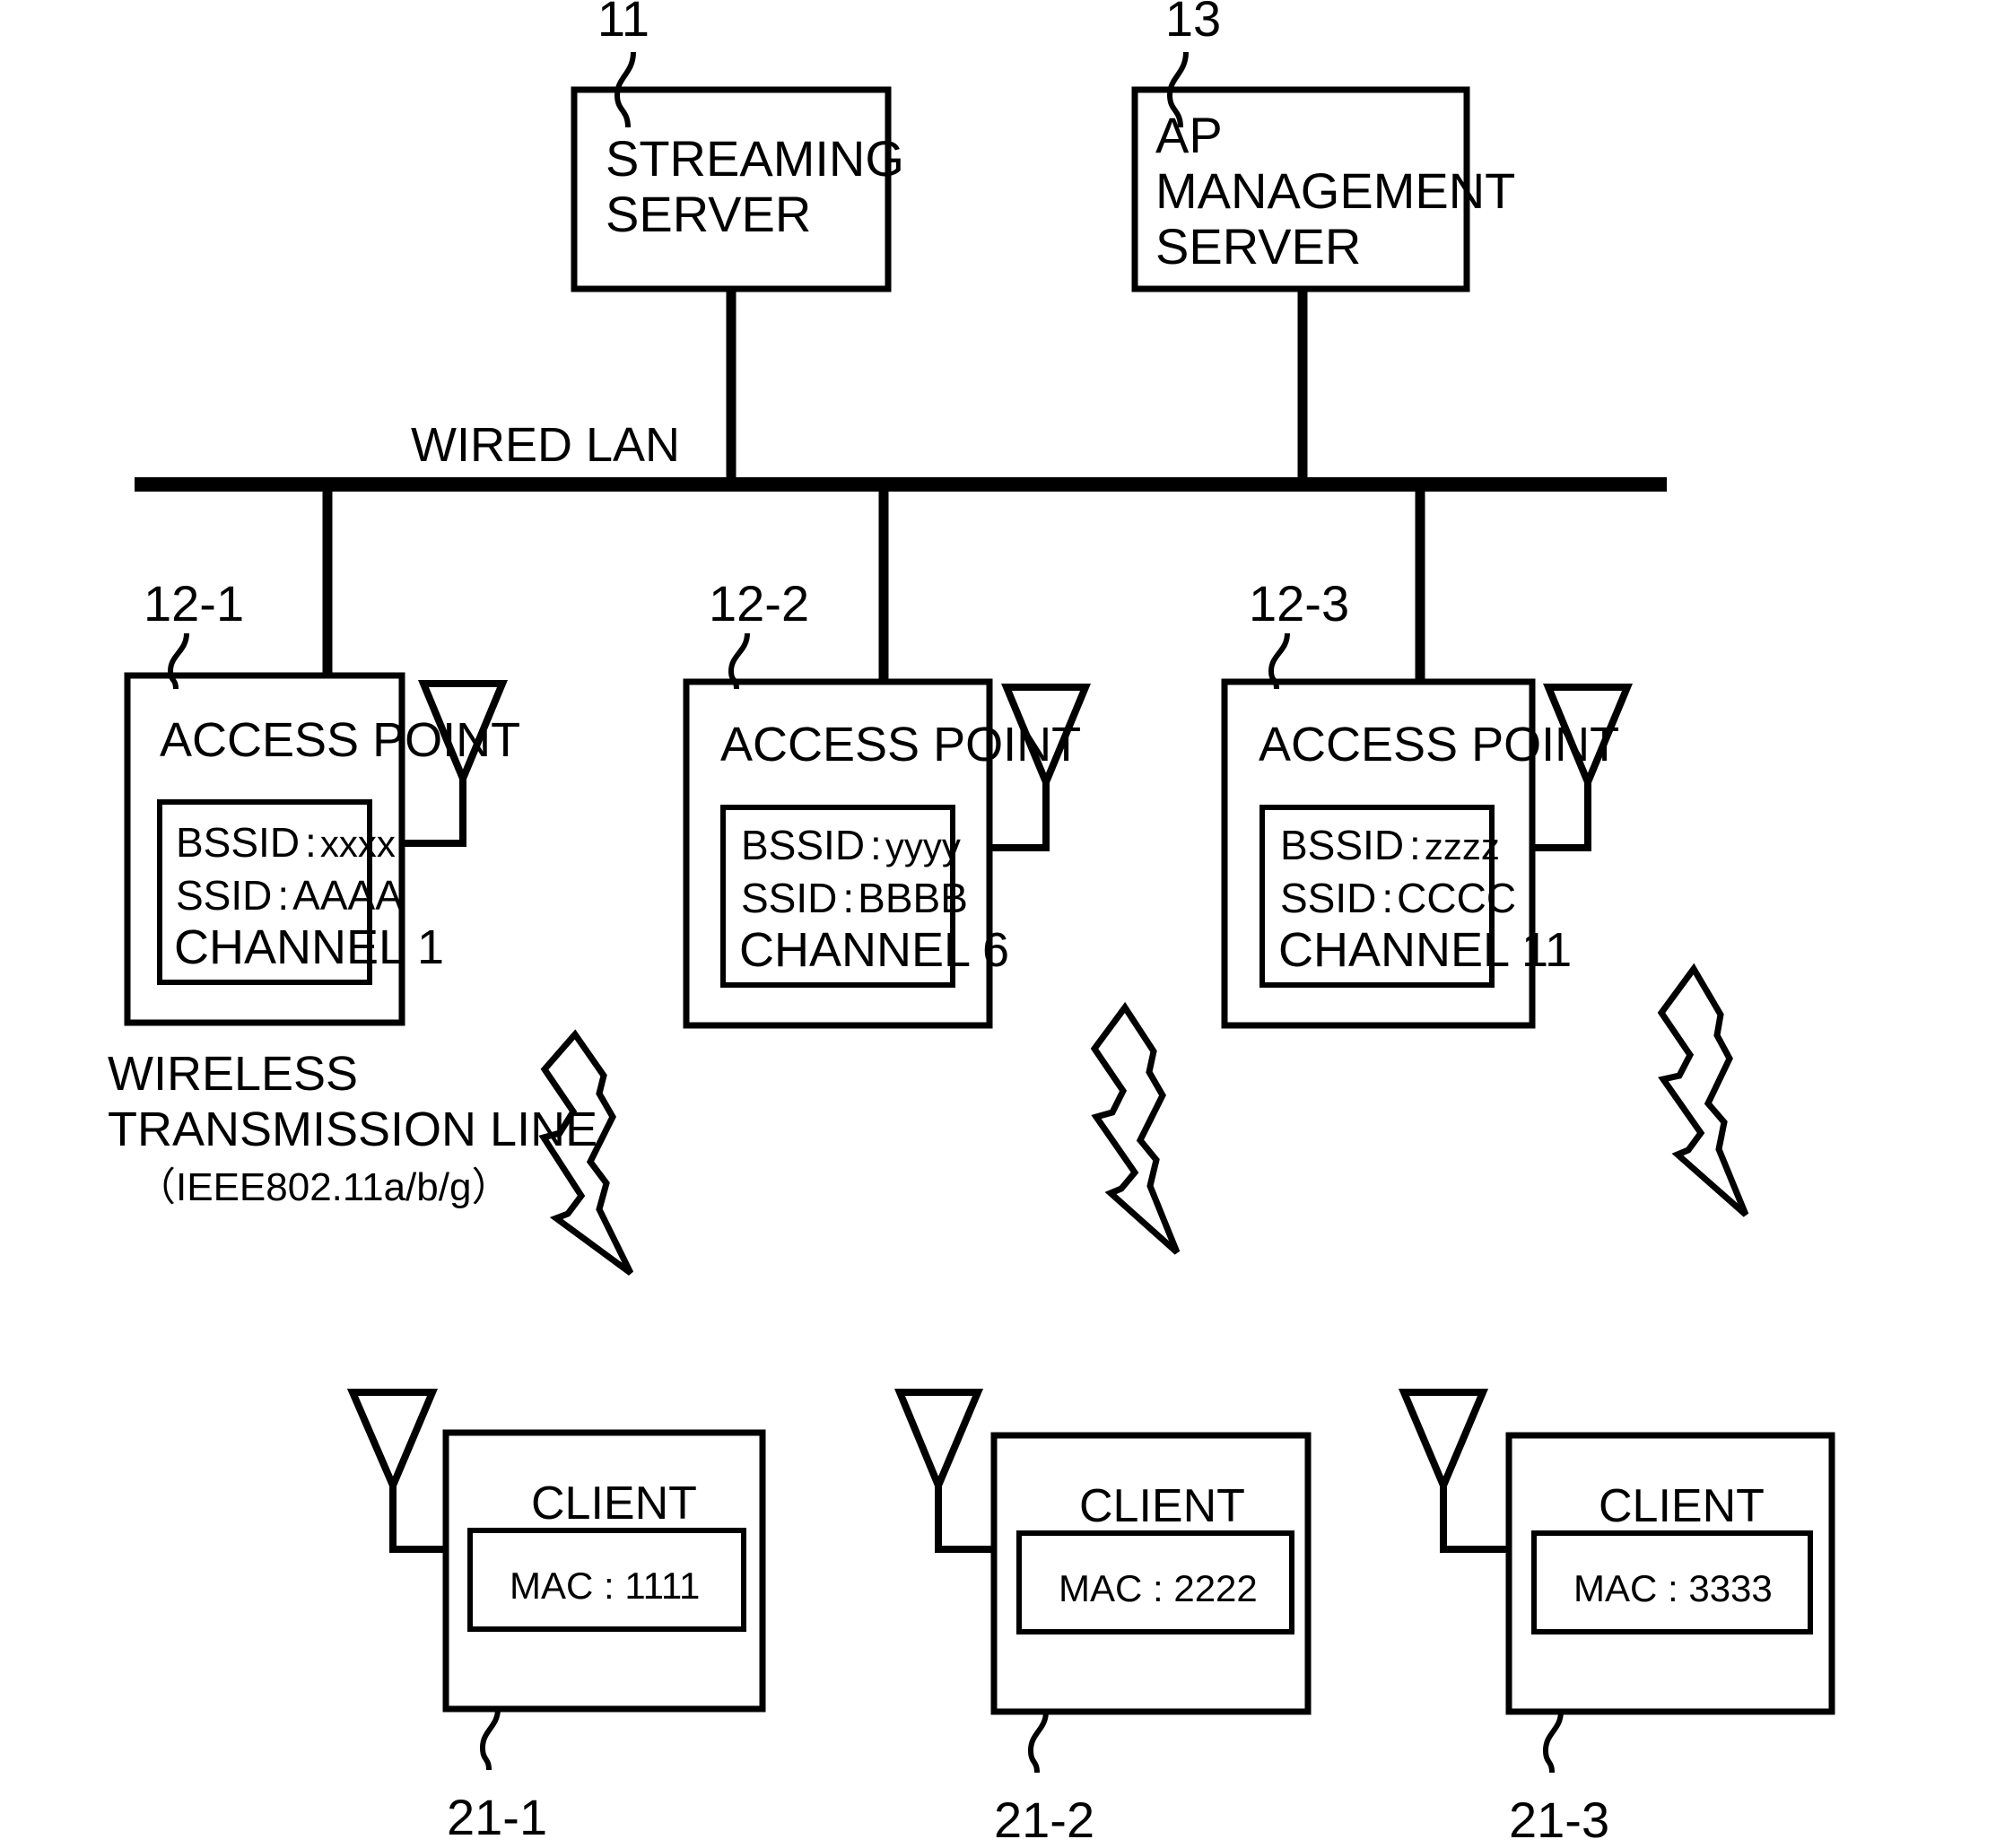 The image size is (1996, 1848). I want to click on client-3-antenna-lead, so click(1474, 1519).